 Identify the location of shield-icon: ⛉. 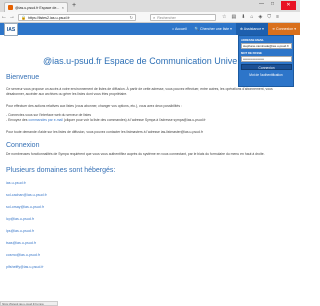
(269, 17).